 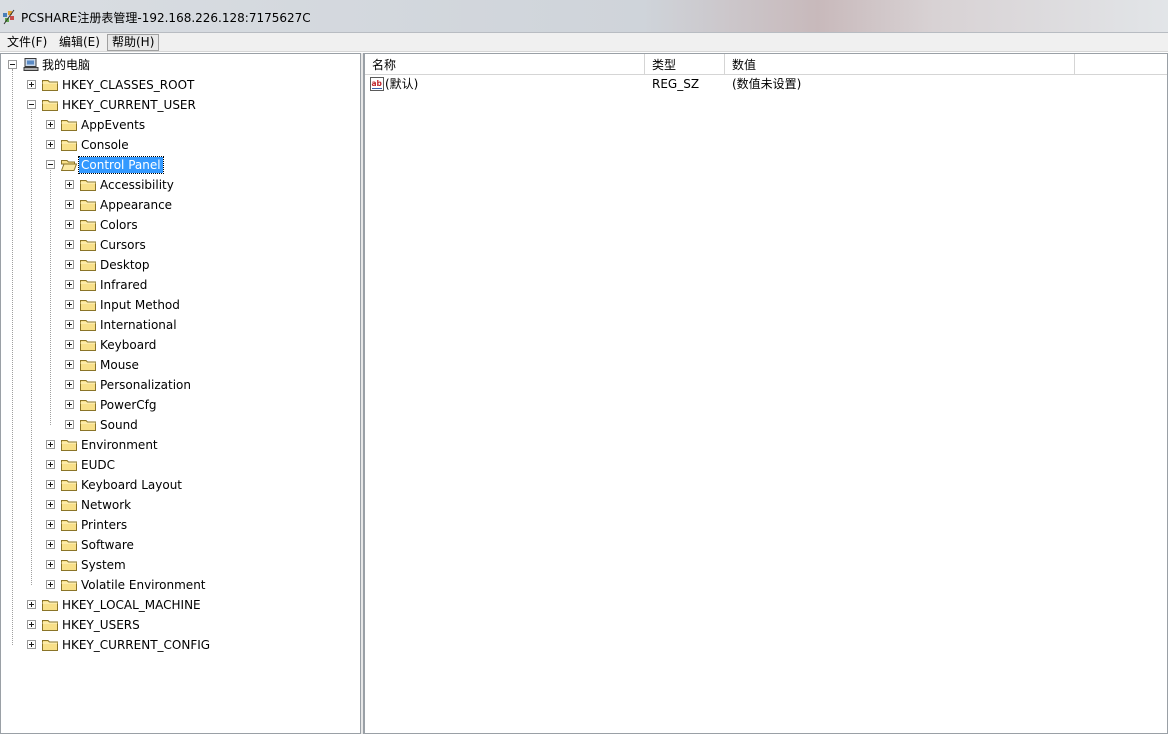 I want to click on menu-bar: 文件(F) 编辑(E) 帮助(H), so click(x=584, y=42).